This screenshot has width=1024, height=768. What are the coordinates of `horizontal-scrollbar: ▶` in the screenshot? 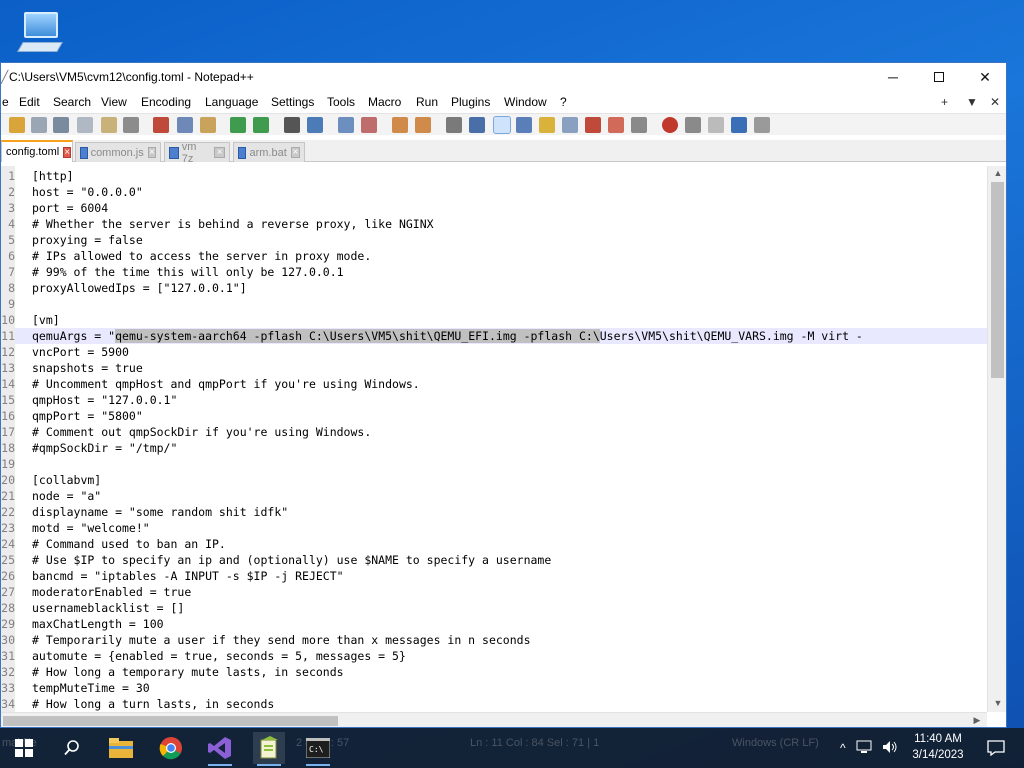 It's located at (494, 719).